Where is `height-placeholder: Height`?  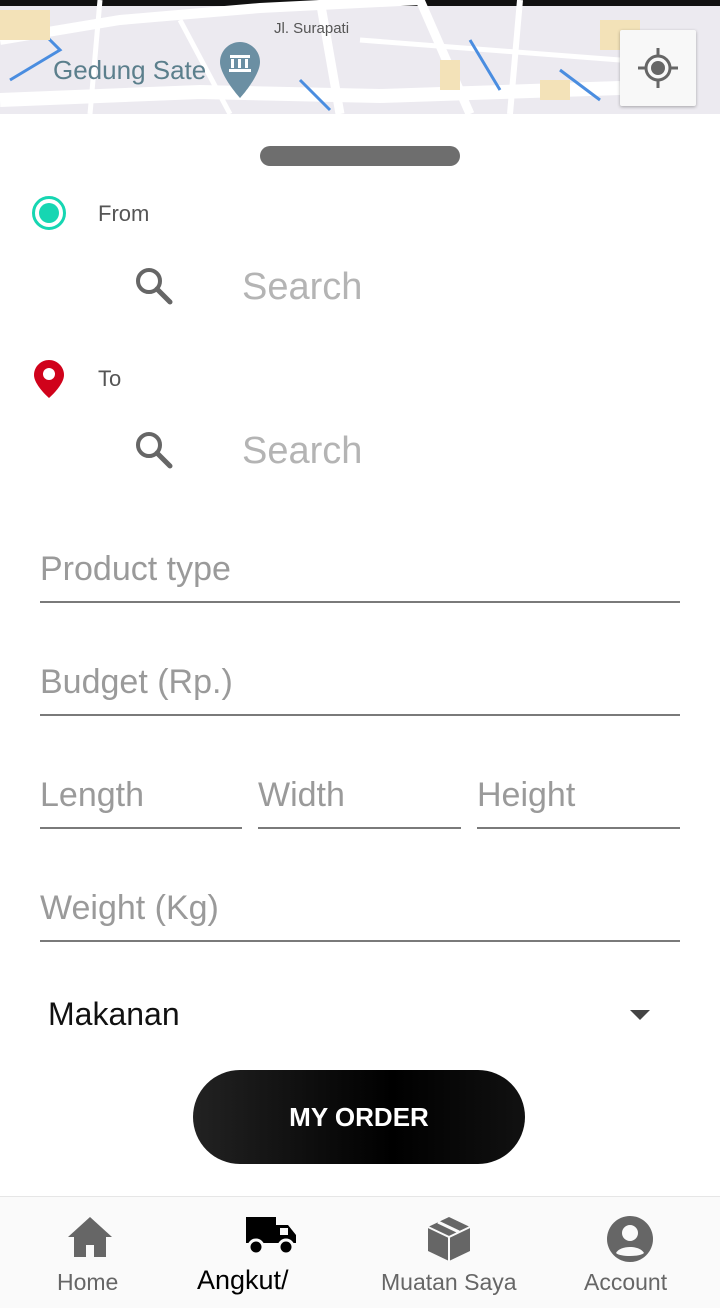
height-placeholder: Height is located at coordinates (526, 795).